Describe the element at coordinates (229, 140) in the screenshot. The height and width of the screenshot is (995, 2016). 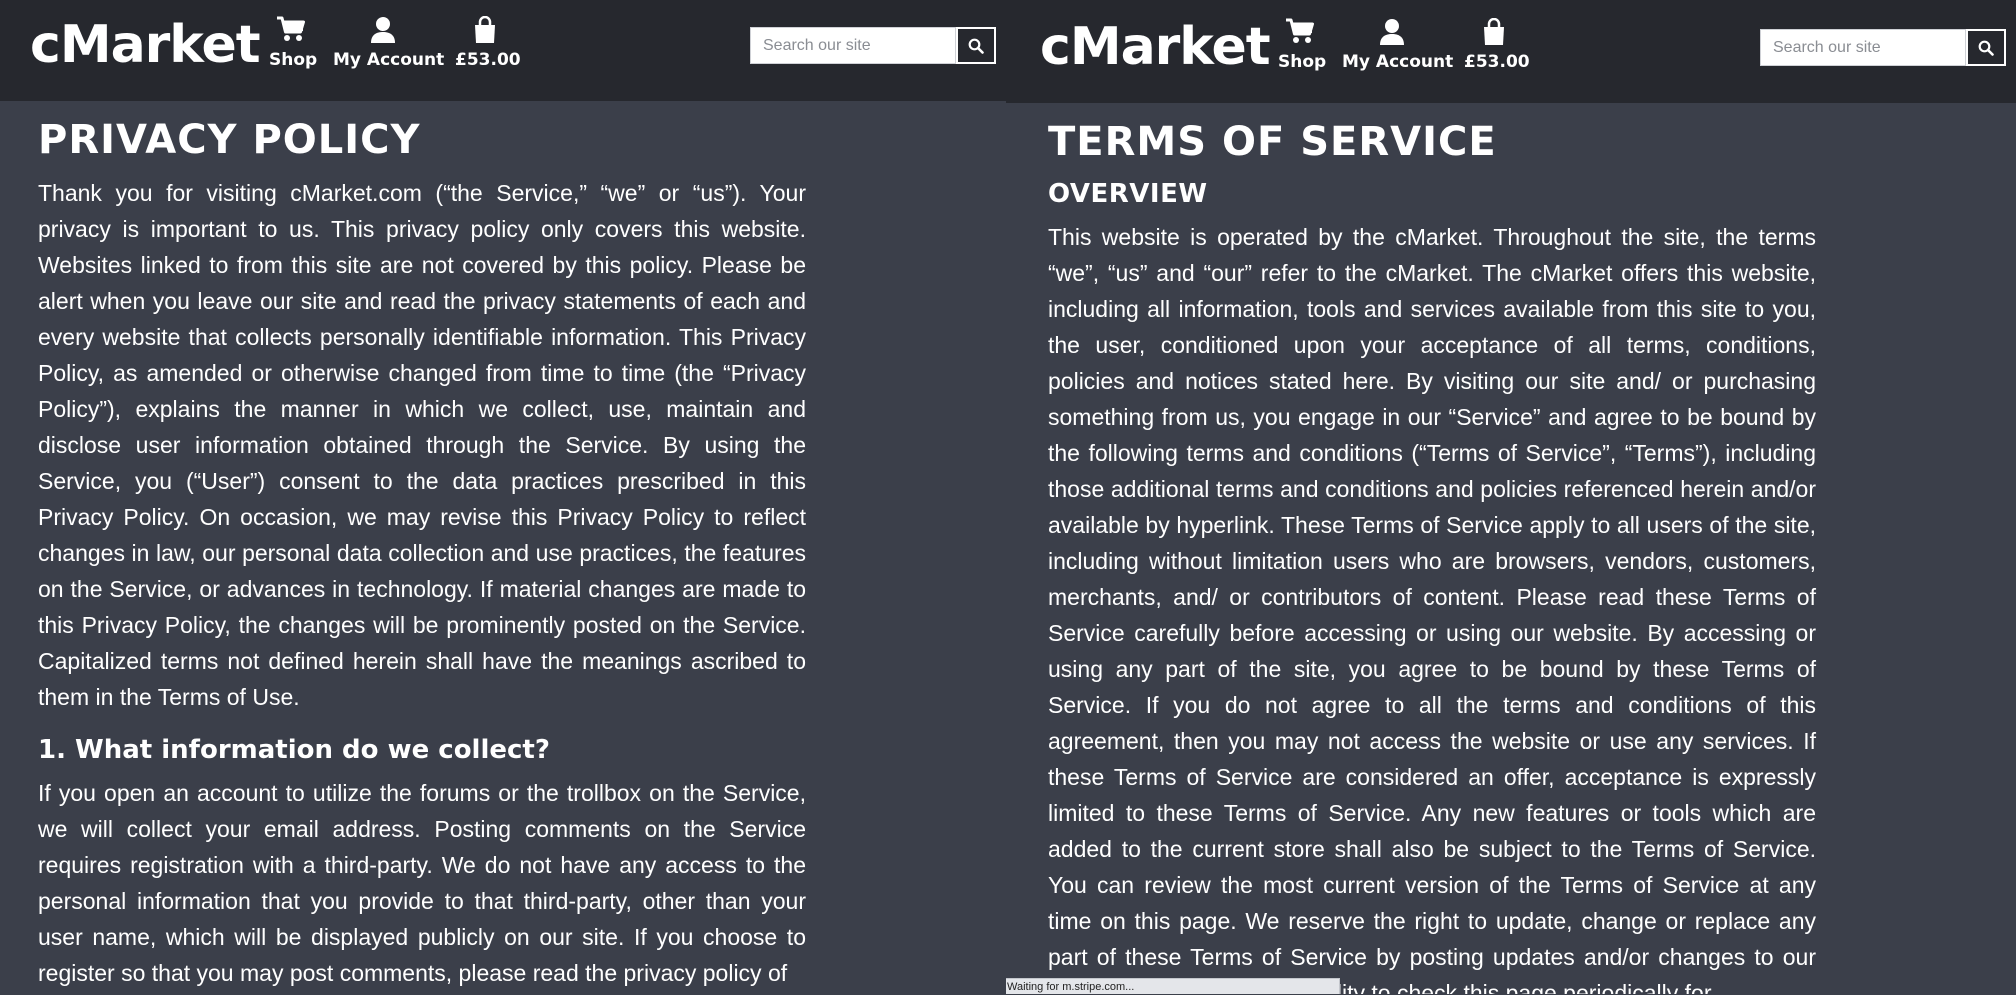
I see `page-title: PRIVACY POLICY` at that location.